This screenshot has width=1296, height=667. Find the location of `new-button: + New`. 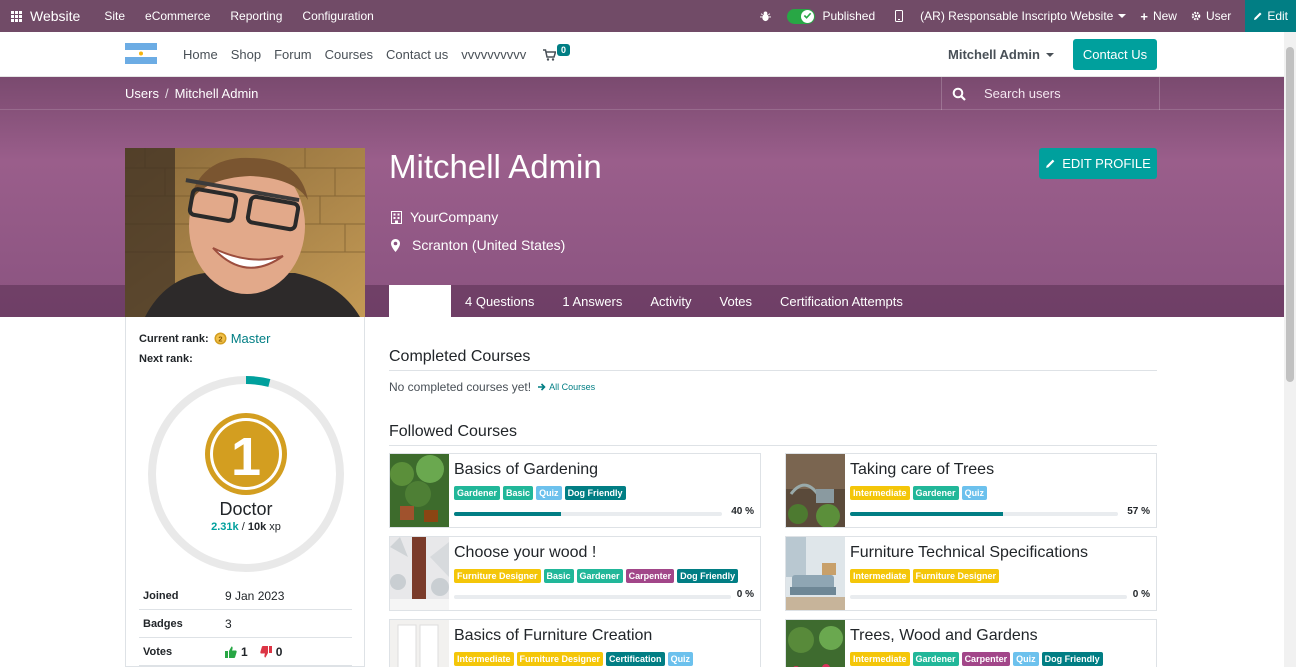

new-button: + New is located at coordinates (1158, 16).